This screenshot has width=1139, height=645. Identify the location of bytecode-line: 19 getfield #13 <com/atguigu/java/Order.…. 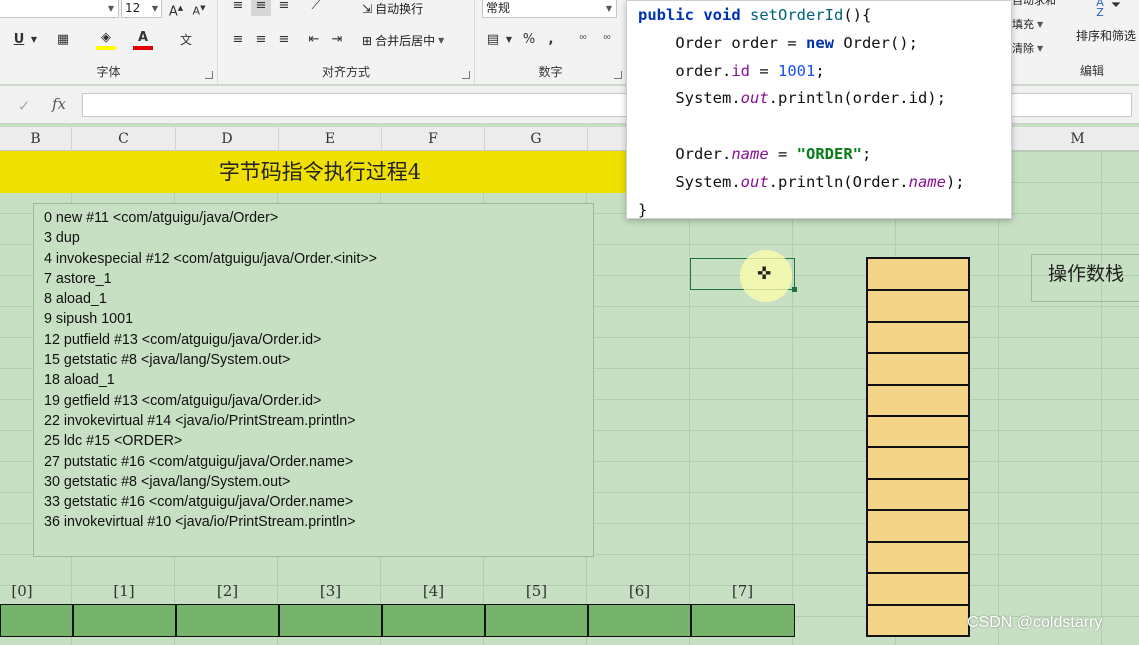
(183, 400).